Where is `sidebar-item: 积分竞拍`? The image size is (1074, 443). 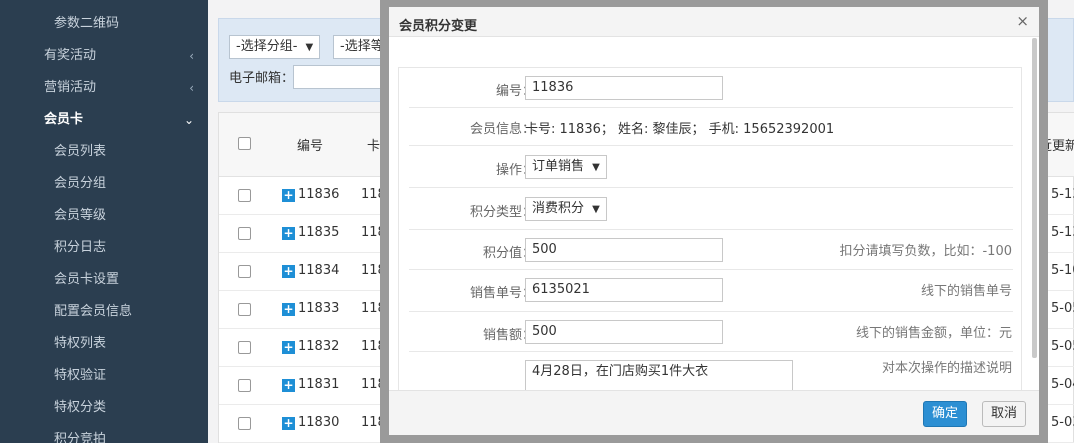
sidebar-item: 积分竞拍 is located at coordinates (104, 433).